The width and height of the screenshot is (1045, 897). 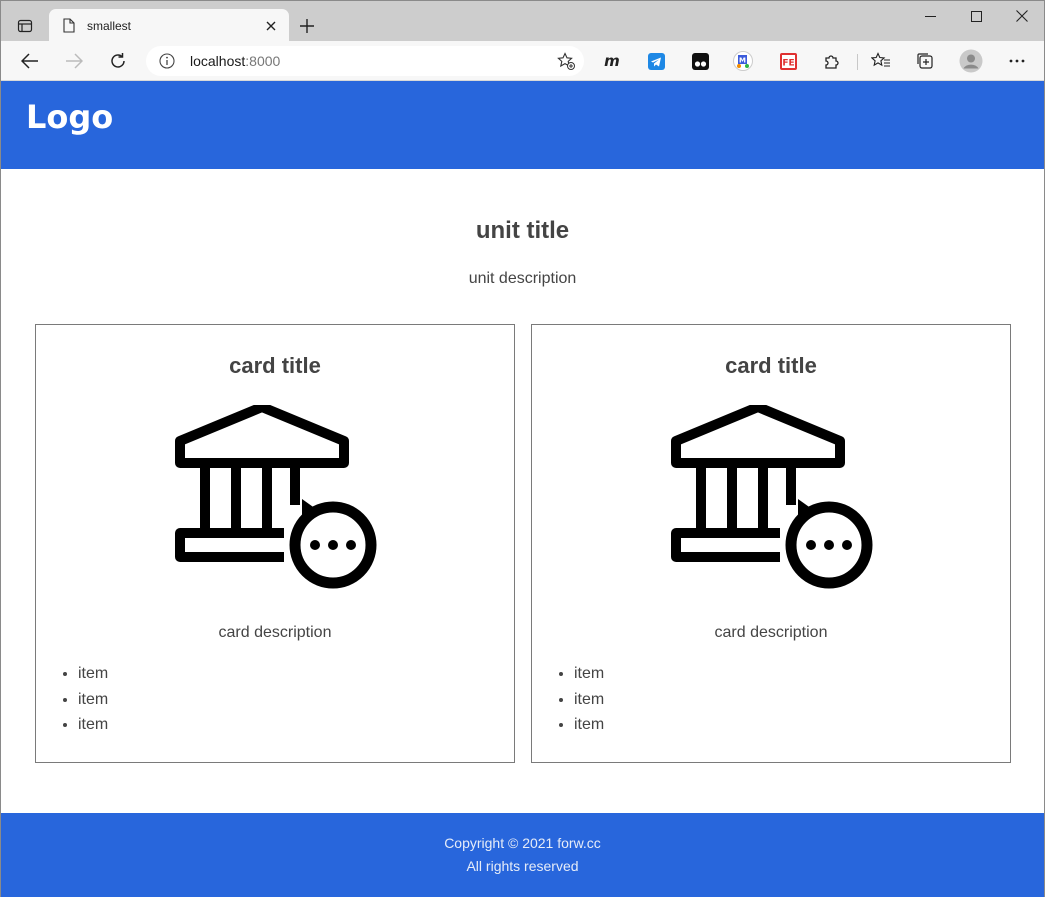 I want to click on extensions-puzzle-icon, so click(x=832, y=61).